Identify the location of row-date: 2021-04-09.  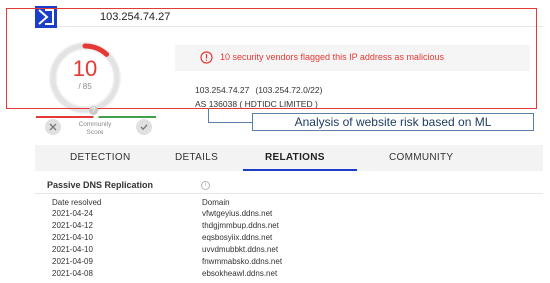
(72, 261).